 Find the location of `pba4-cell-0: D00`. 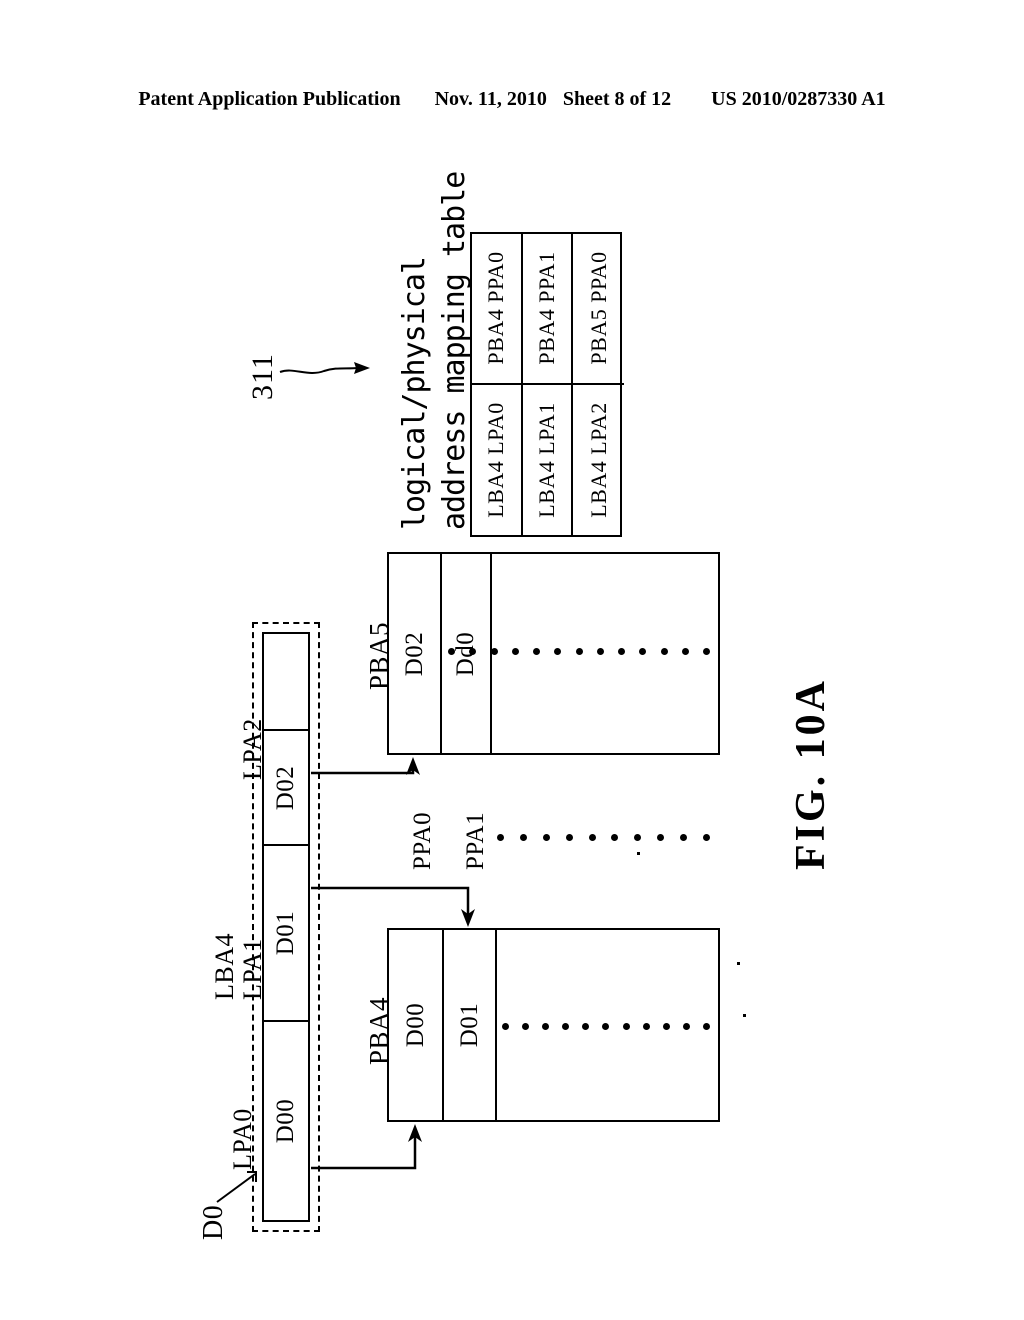

pba4-cell-0: D00 is located at coordinates (416, 1025).